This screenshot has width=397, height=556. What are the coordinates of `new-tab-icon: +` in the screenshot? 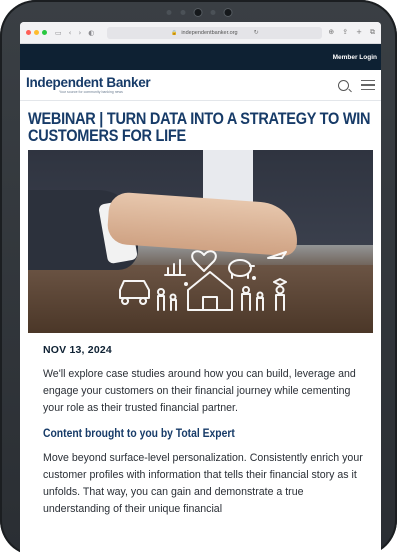 It's located at (359, 32).